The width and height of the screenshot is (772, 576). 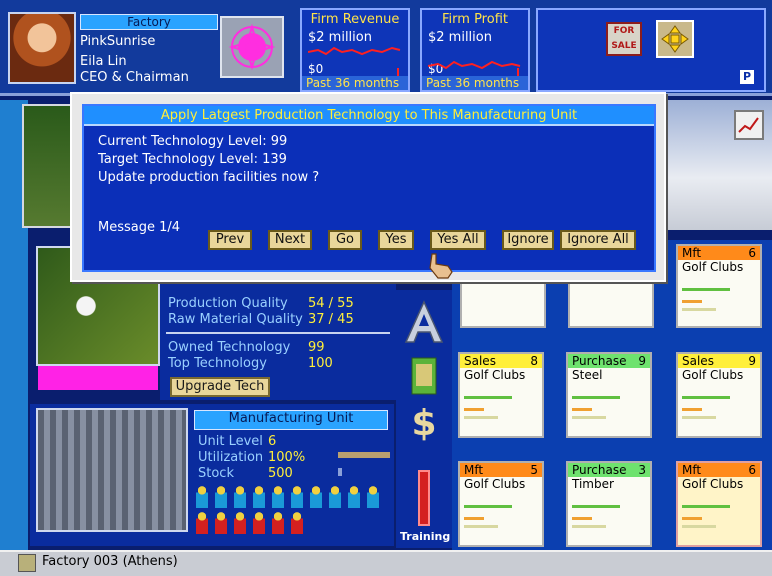 I want to click on raw-quality-label: Raw Material Quality, so click(x=235, y=319).